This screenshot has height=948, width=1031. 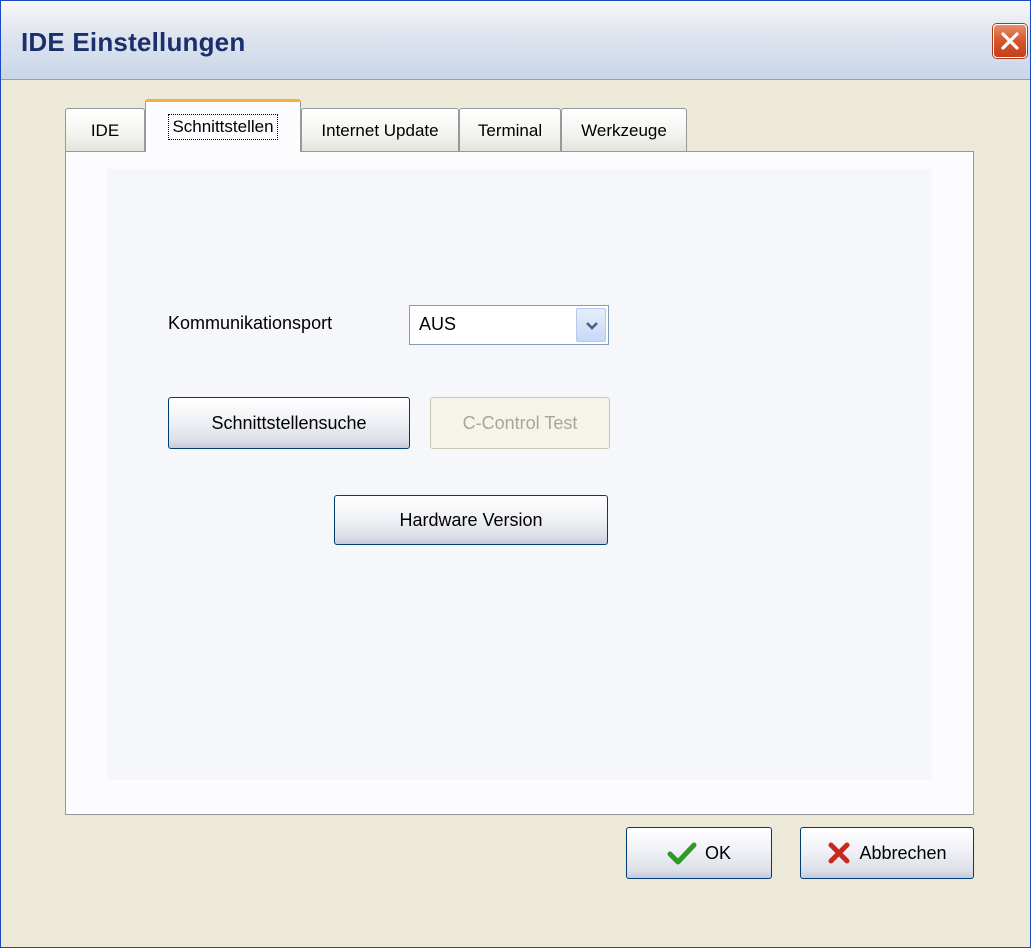 I want to click on tab-label: IDE, so click(x=105, y=130).